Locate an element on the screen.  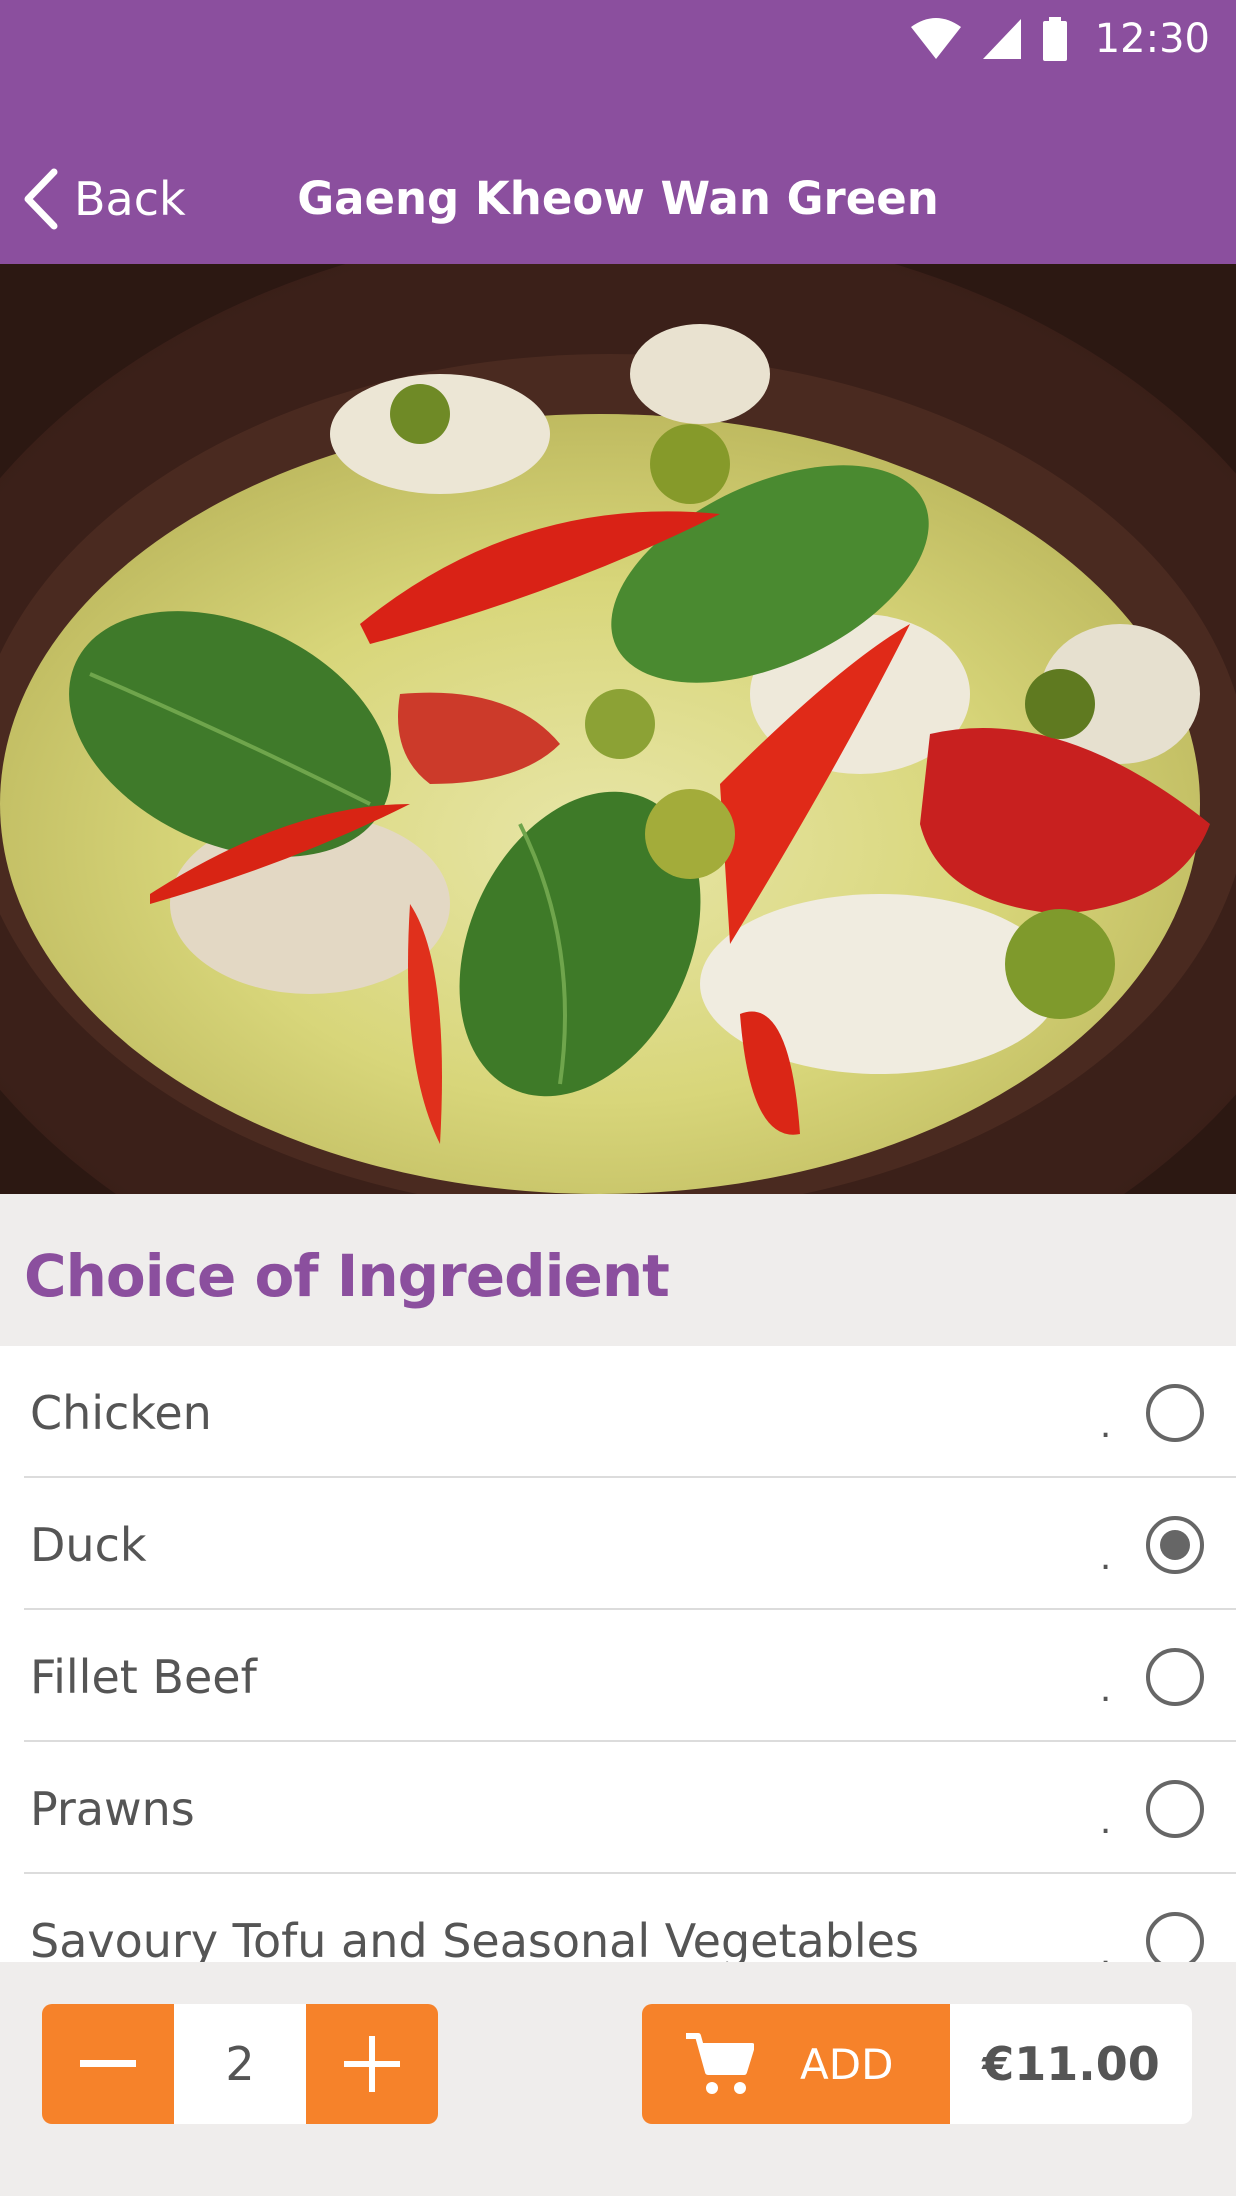
status-time: 12:30 is located at coordinates (1152, 39).